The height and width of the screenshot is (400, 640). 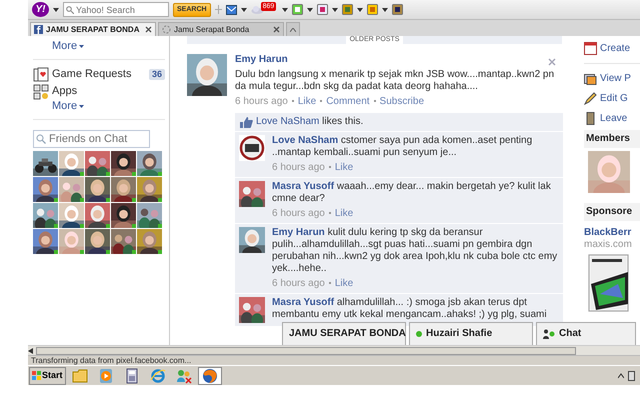 What do you see at coordinates (590, 78) in the screenshot?
I see `photo-icon` at bounding box center [590, 78].